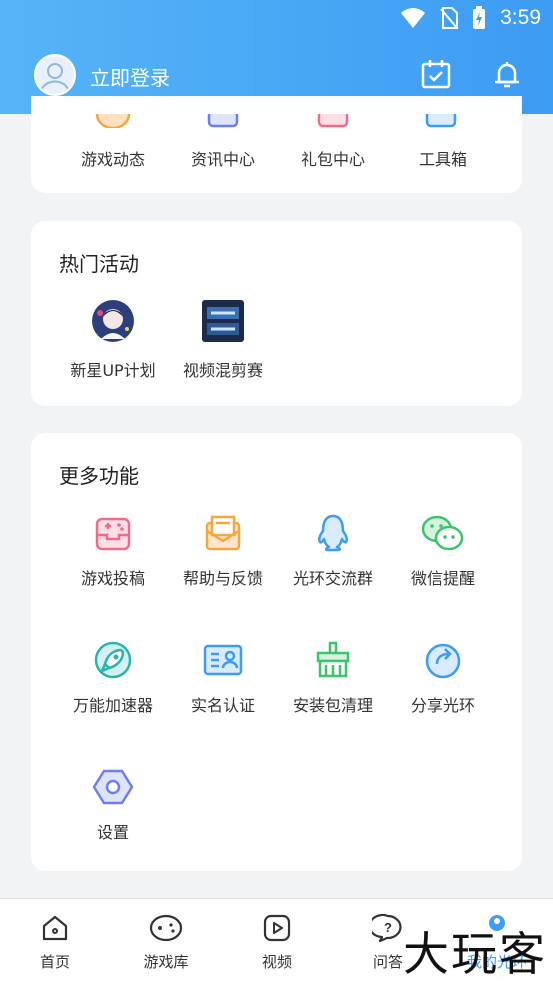 The width and height of the screenshot is (553, 983). Describe the element at coordinates (222, 159) in the screenshot. I see `grid-item-label: 资讯中心` at that location.